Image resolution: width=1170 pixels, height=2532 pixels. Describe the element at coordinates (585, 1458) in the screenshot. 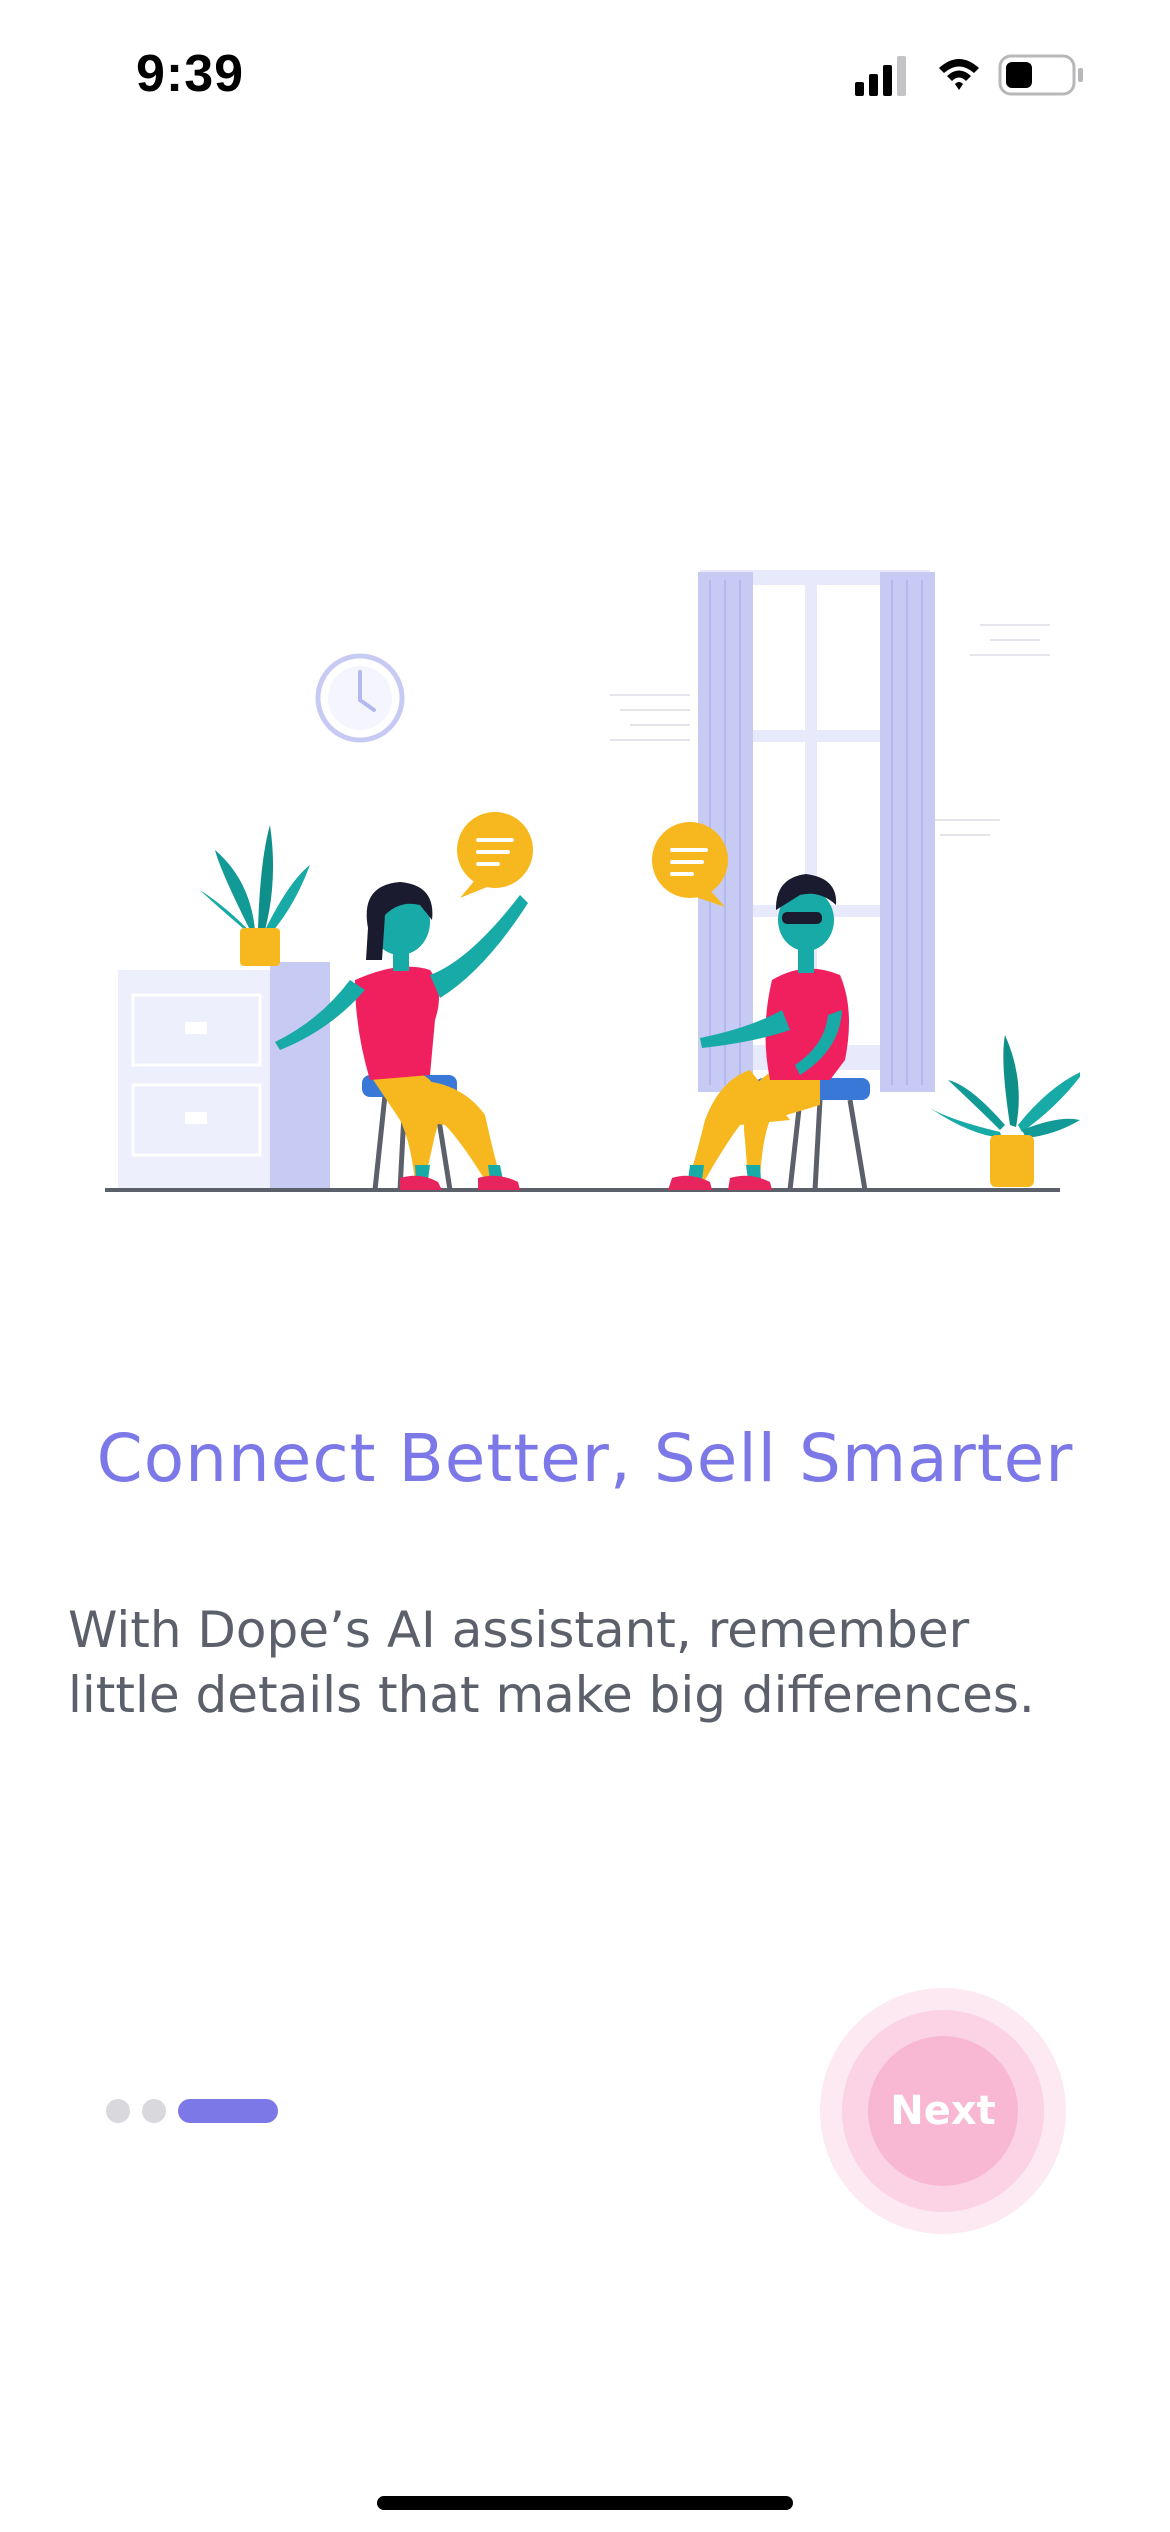

I see `onboarding-title: Connect Better, Sell Smarter` at that location.